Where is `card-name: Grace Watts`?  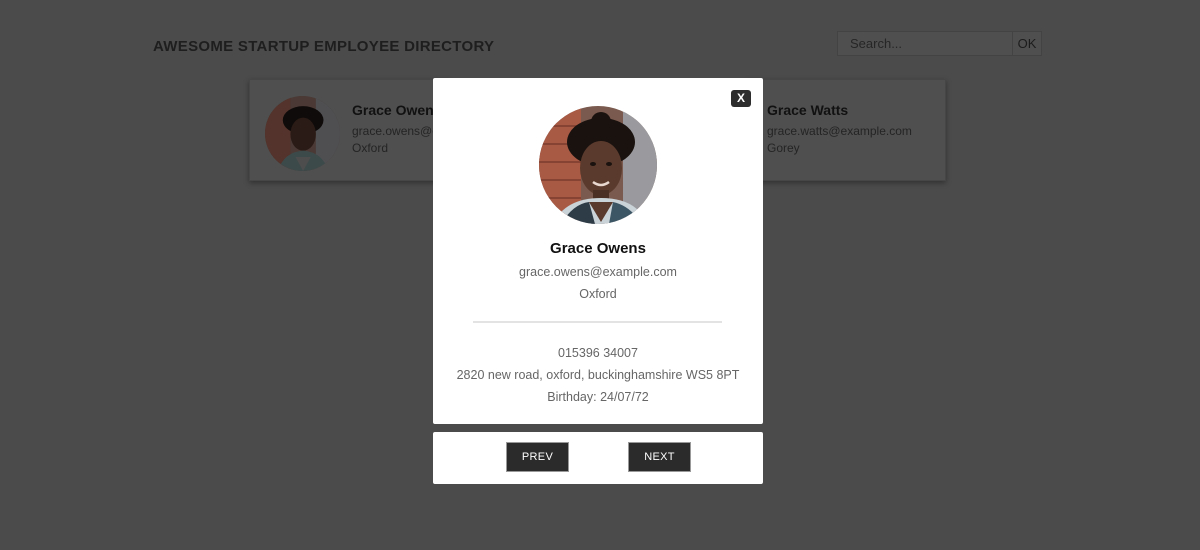 card-name: Grace Watts is located at coordinates (808, 110).